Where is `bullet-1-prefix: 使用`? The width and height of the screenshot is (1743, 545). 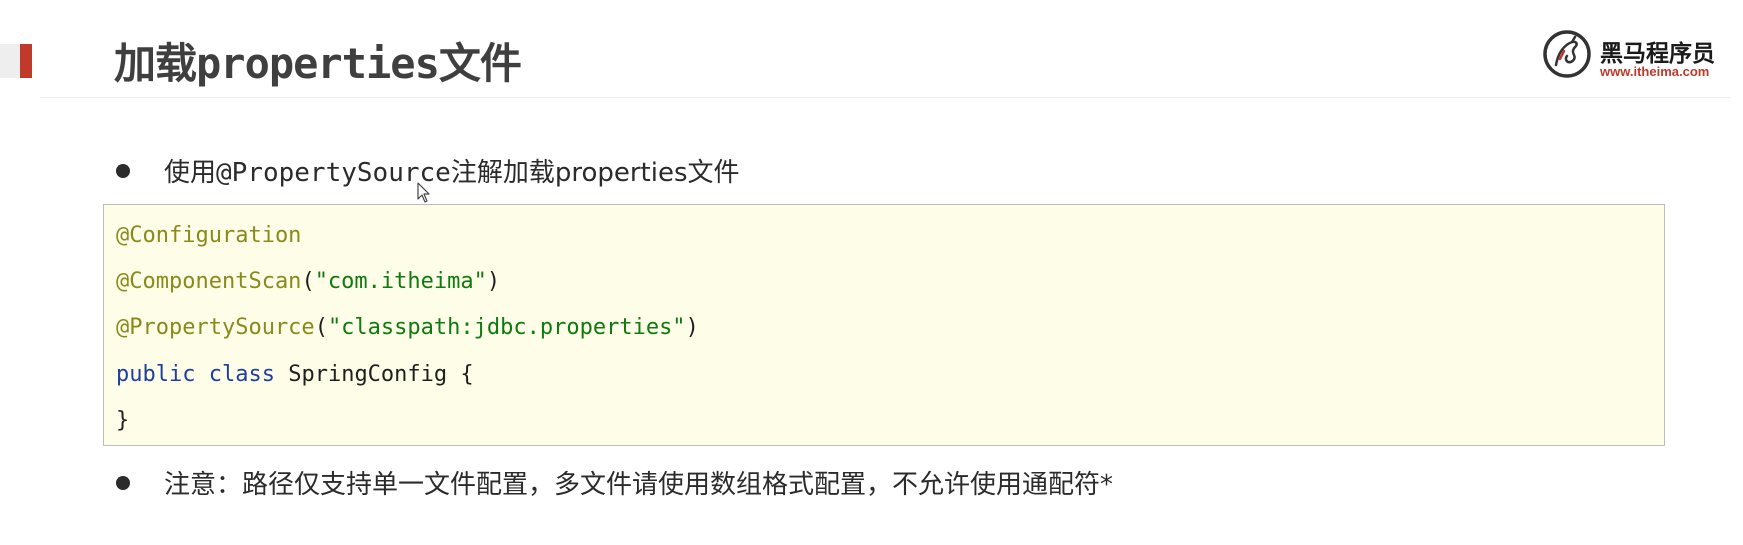 bullet-1-prefix: 使用 is located at coordinates (190, 173).